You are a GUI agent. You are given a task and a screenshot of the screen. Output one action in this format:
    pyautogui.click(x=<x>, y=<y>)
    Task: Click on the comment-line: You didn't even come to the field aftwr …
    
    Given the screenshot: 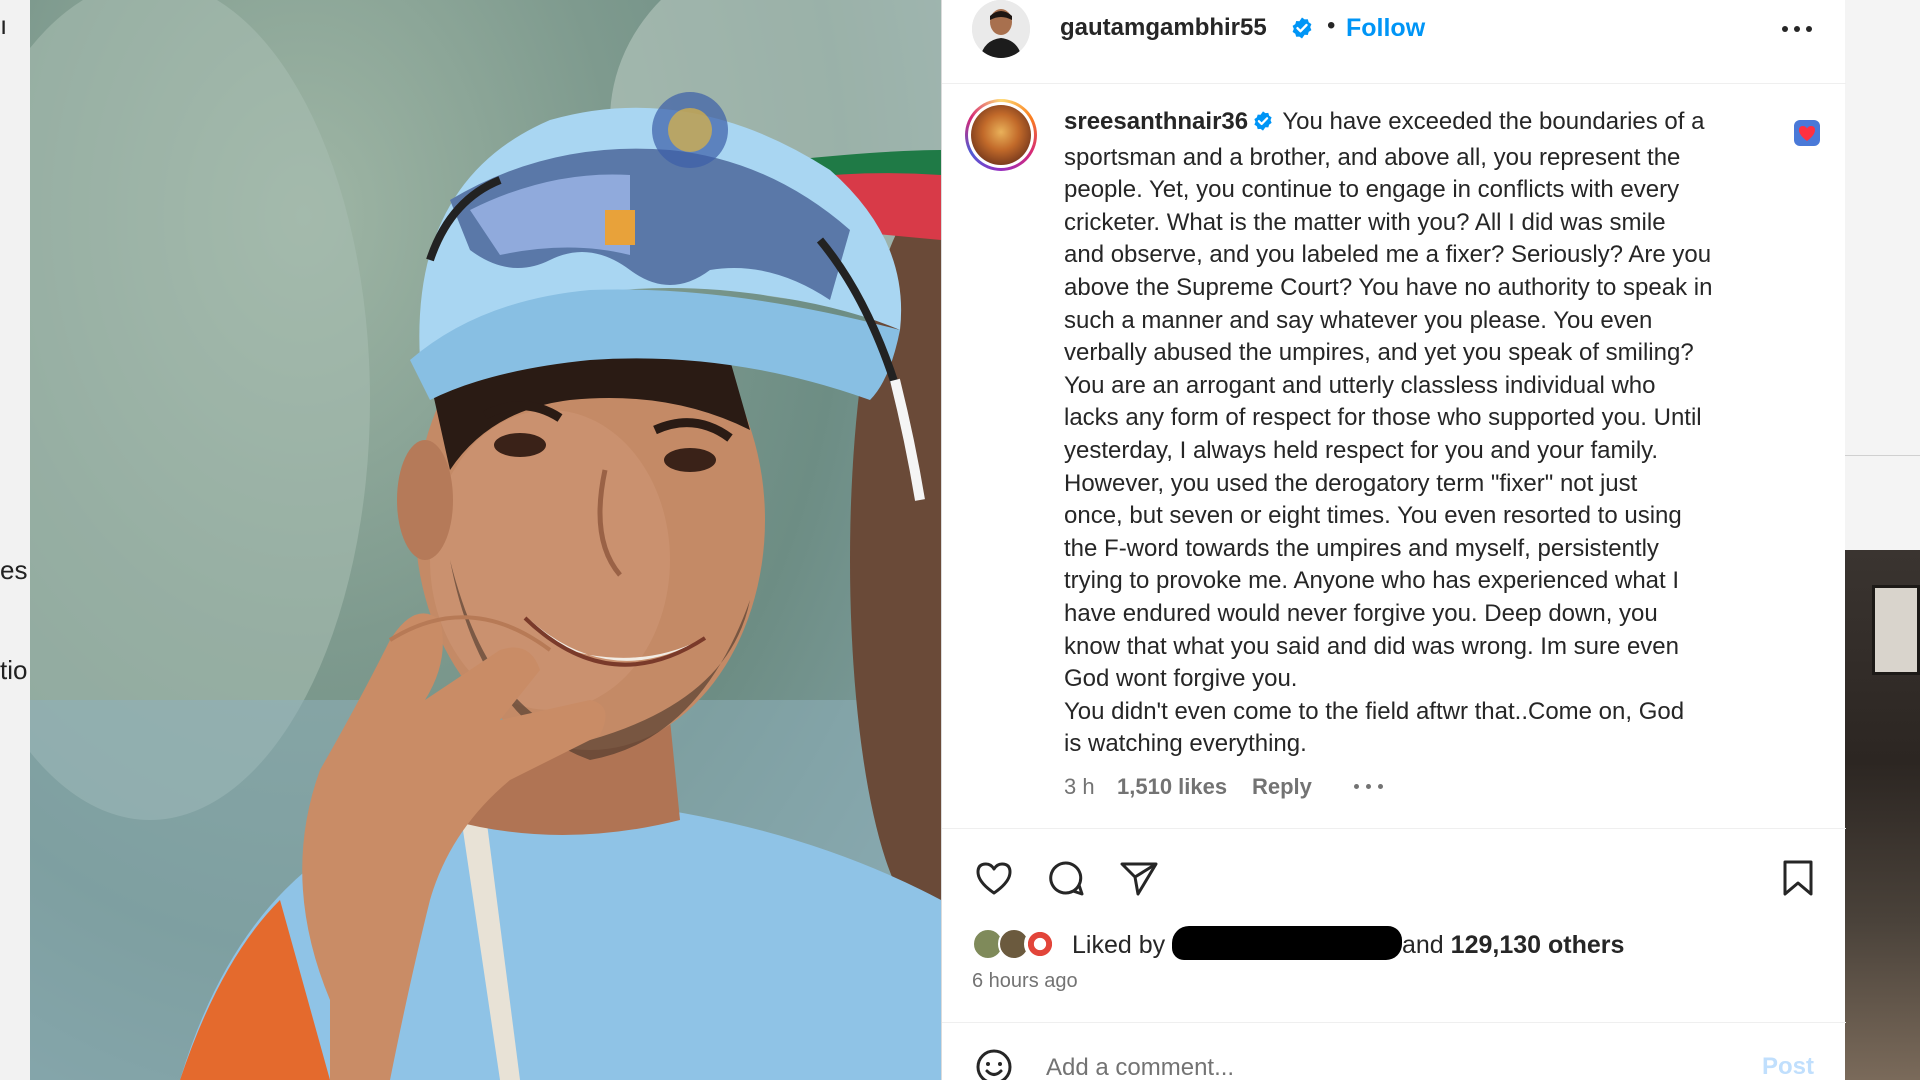 What is the action you would take?
    pyautogui.click(x=1374, y=711)
    